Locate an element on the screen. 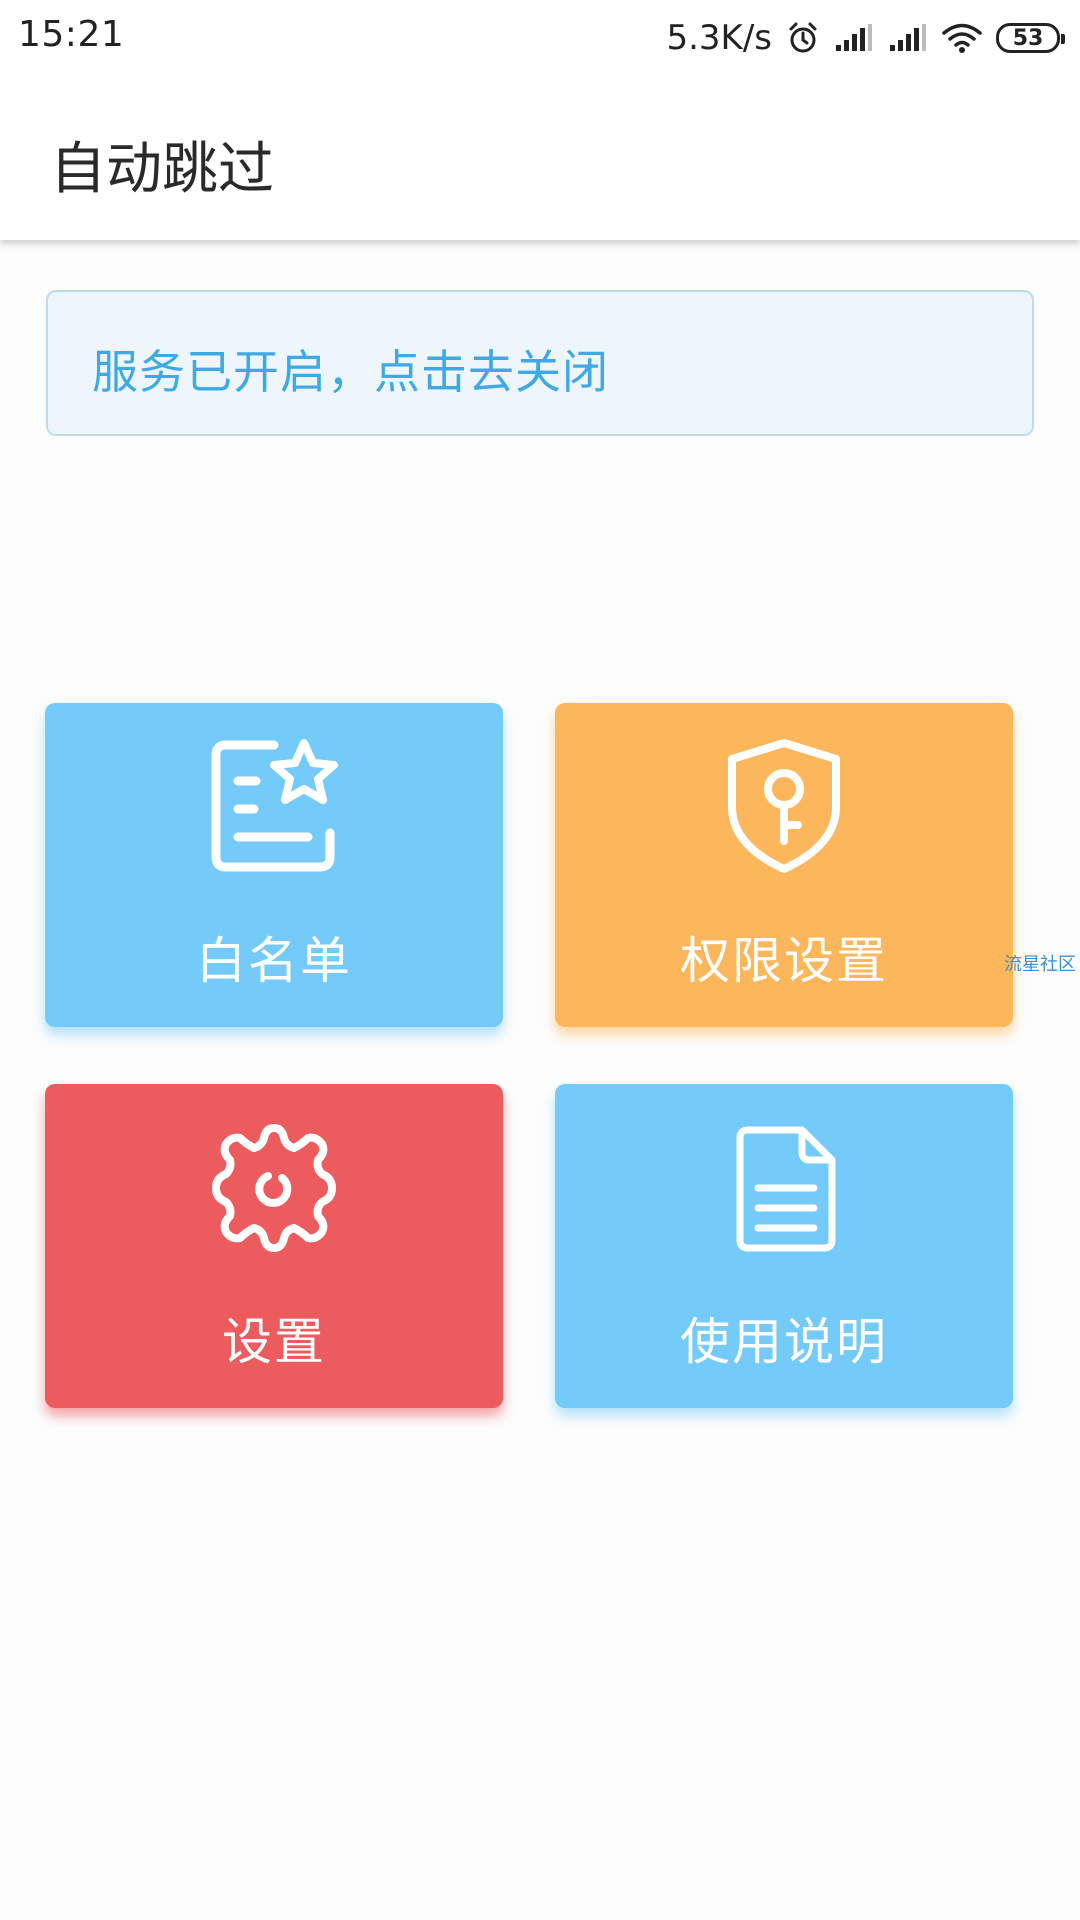  settings-label: 设置 is located at coordinates (274, 1342).